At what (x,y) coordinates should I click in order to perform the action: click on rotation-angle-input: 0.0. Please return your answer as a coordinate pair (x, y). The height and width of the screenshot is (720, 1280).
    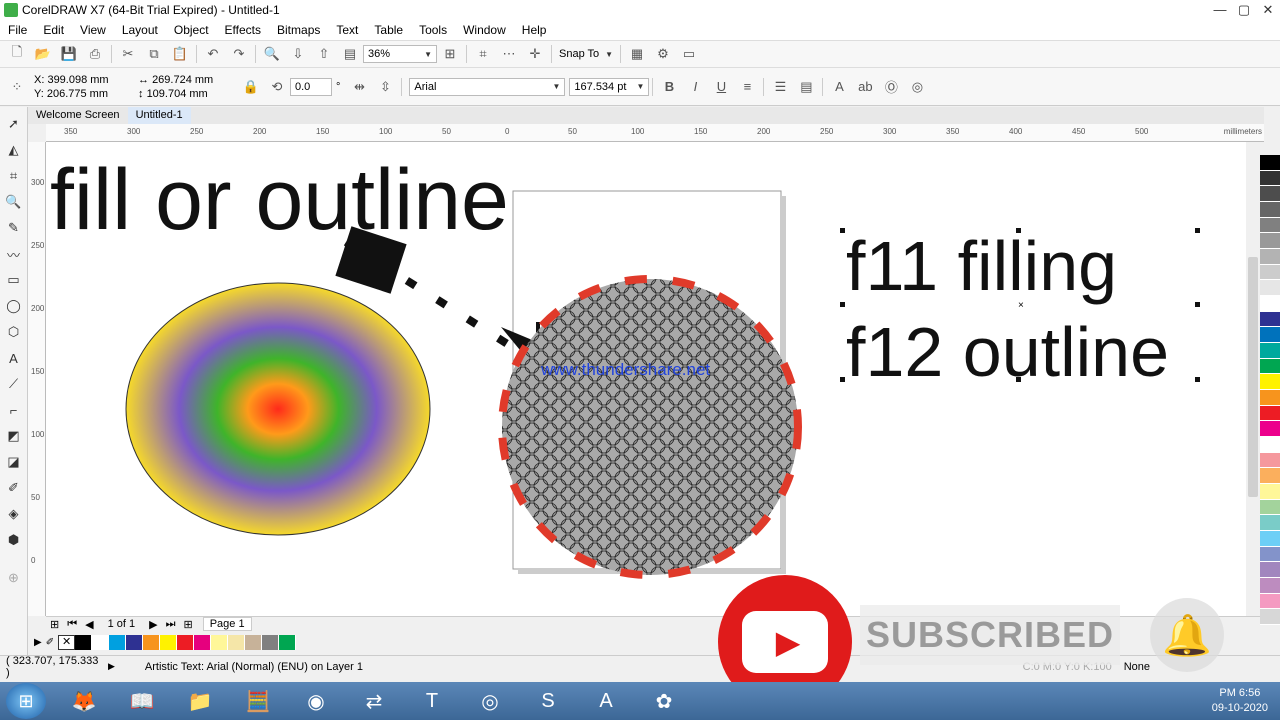
    Looking at the image, I should click on (311, 86).